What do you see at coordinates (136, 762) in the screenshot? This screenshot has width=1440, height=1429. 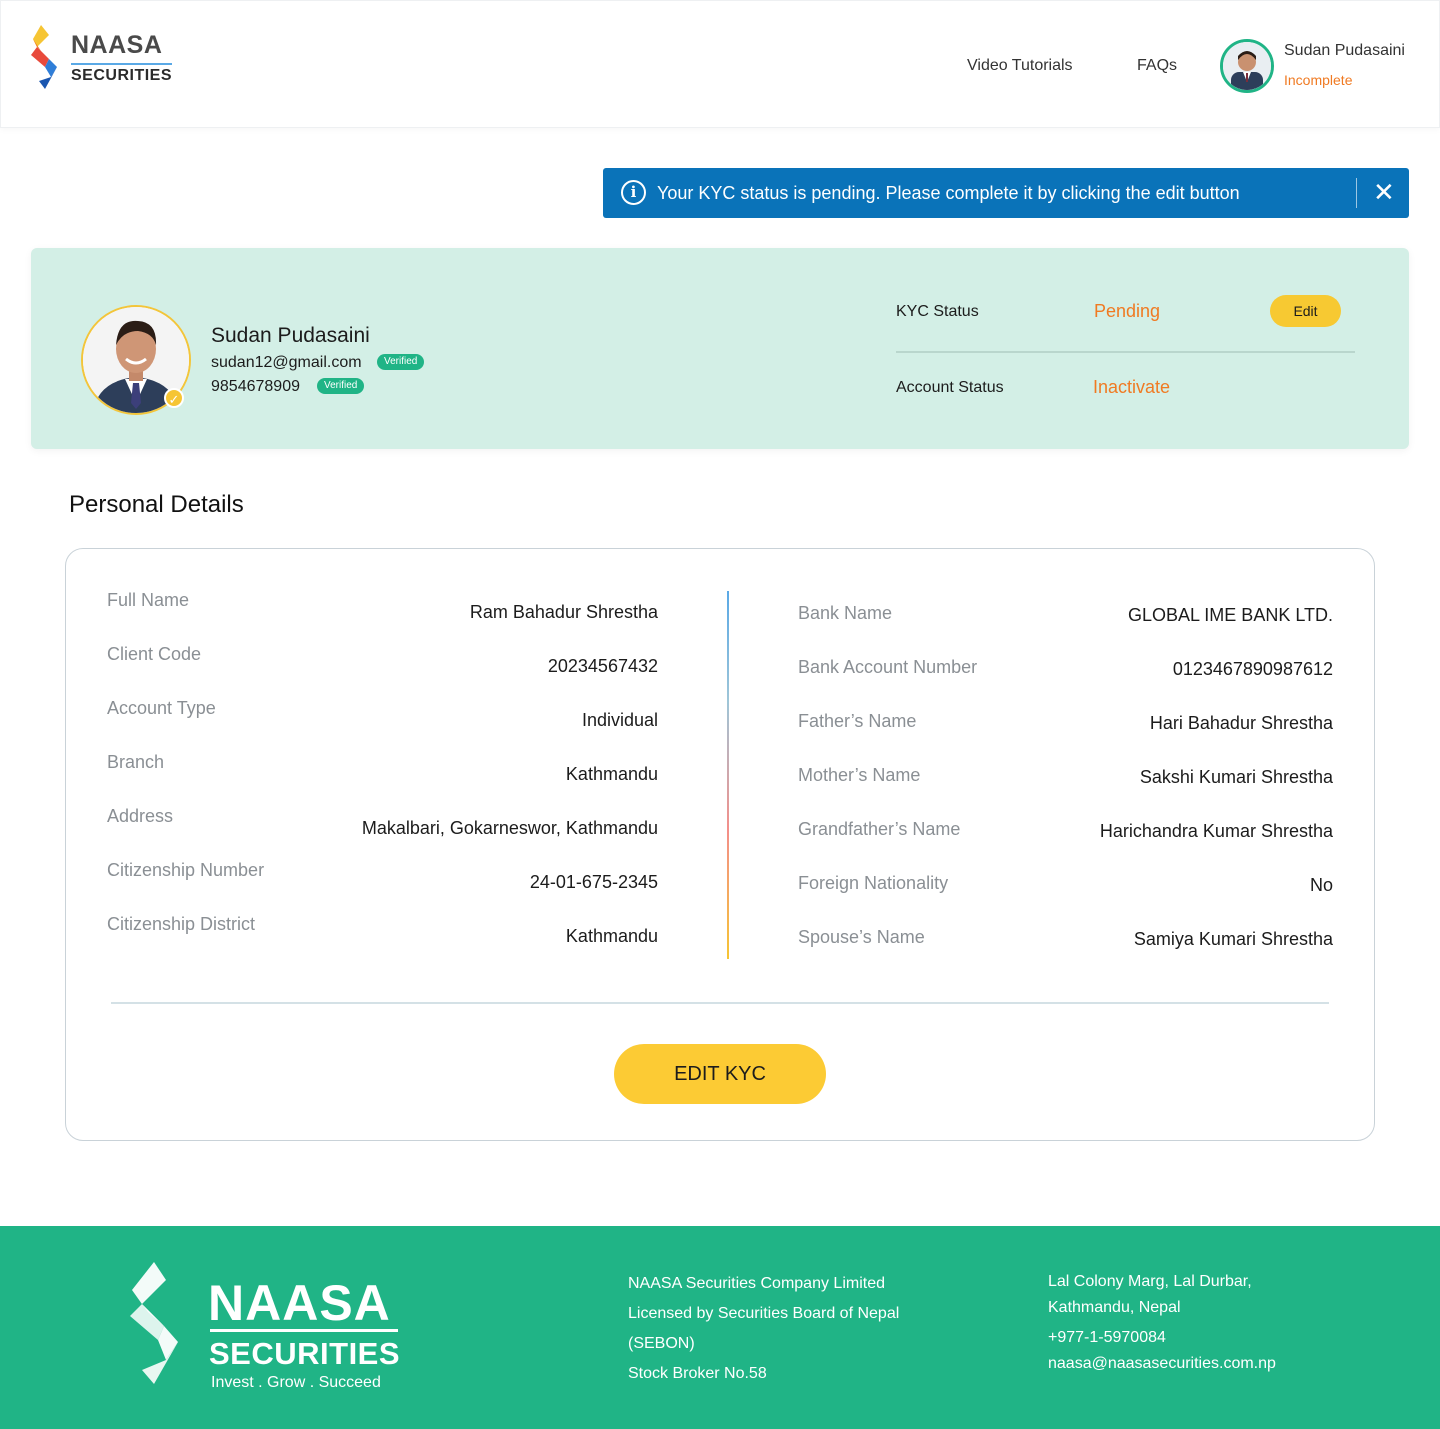 I see `label-branch: Branch` at bounding box center [136, 762].